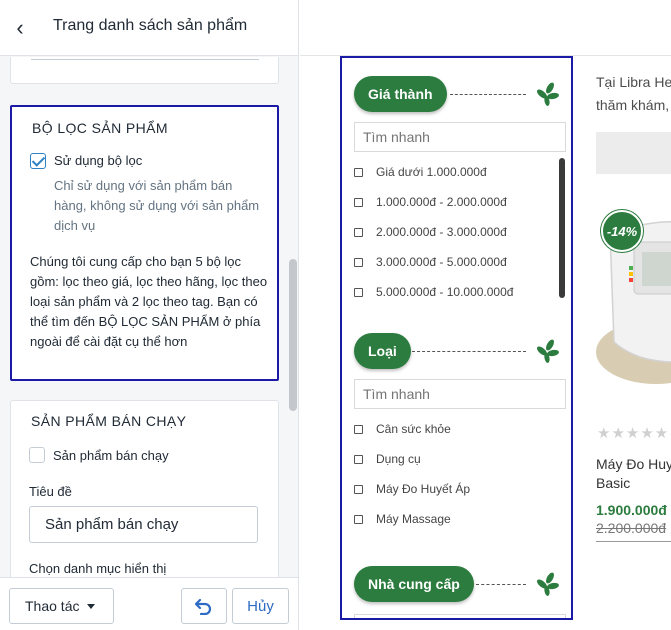 The width and height of the screenshot is (671, 630). Describe the element at coordinates (413, 519) in the screenshot. I see `option-label: Máy Massage` at that location.